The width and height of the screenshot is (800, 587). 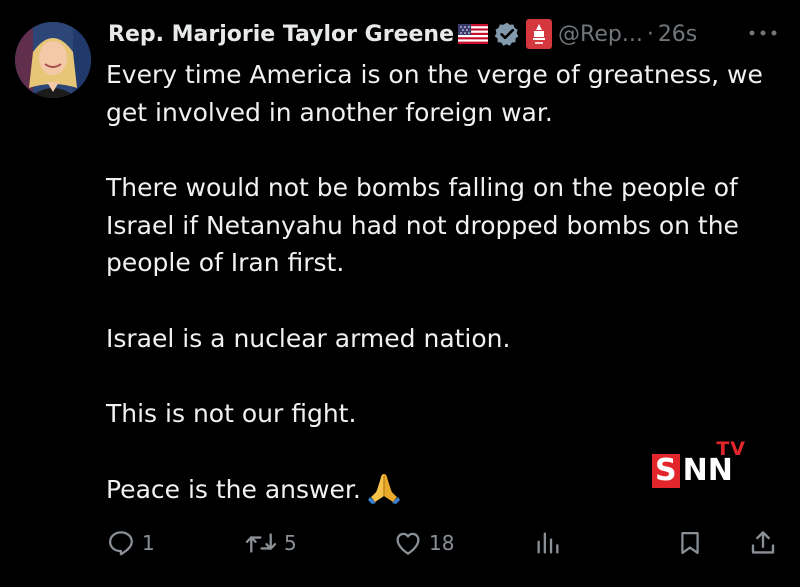 I want to click on snn-tv-watermark: TV S NN, so click(x=699, y=464).